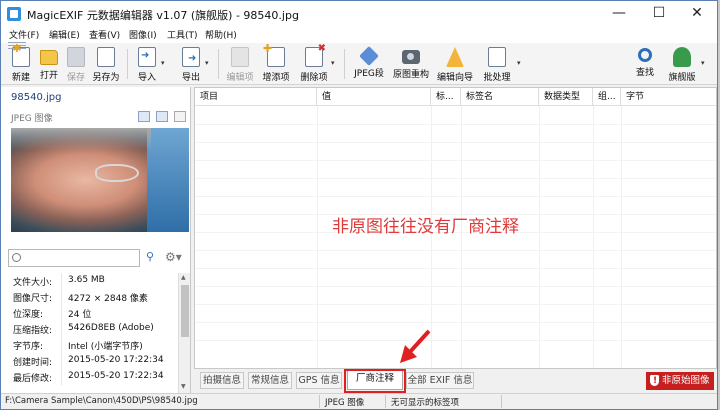 The width and height of the screenshot is (720, 410). I want to click on image-thumb-icon, so click(162, 116).